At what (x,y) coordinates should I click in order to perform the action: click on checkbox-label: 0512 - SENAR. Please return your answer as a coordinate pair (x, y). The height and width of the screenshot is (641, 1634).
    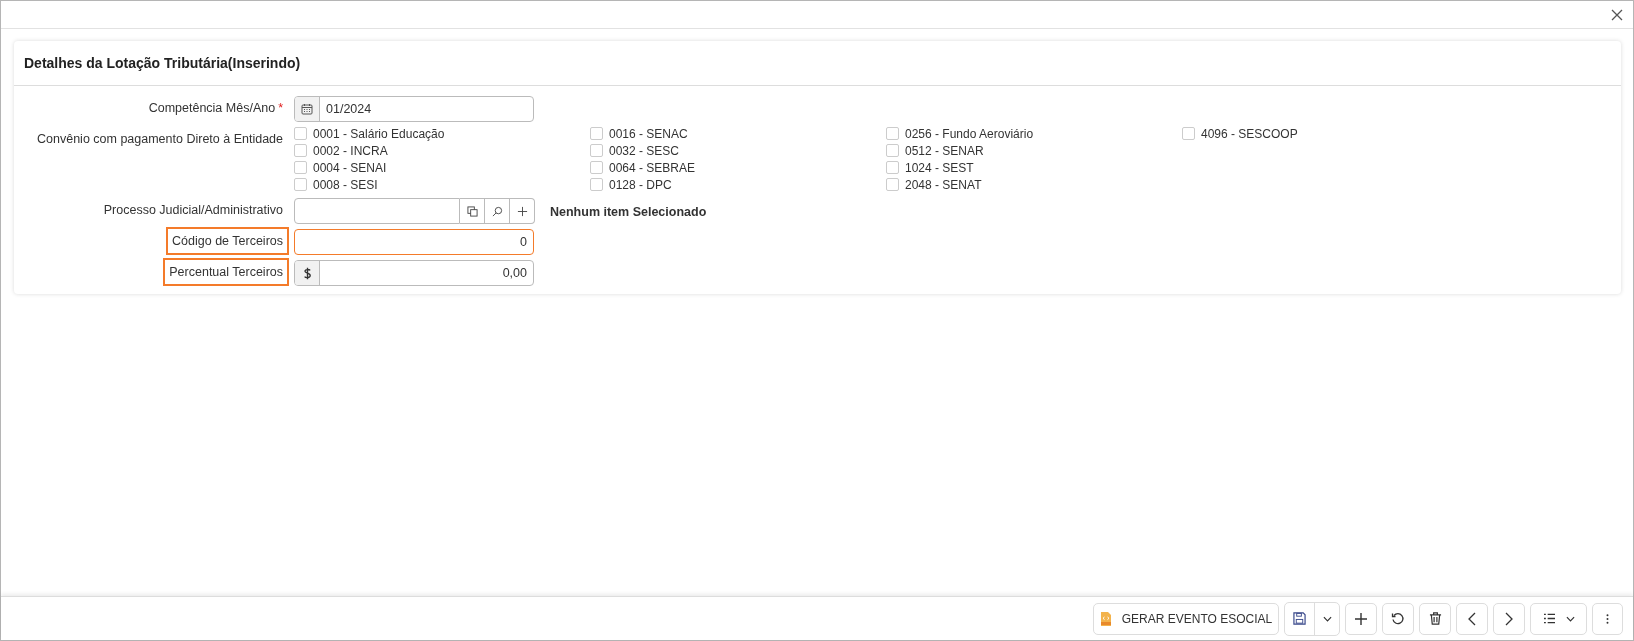
    Looking at the image, I should click on (944, 150).